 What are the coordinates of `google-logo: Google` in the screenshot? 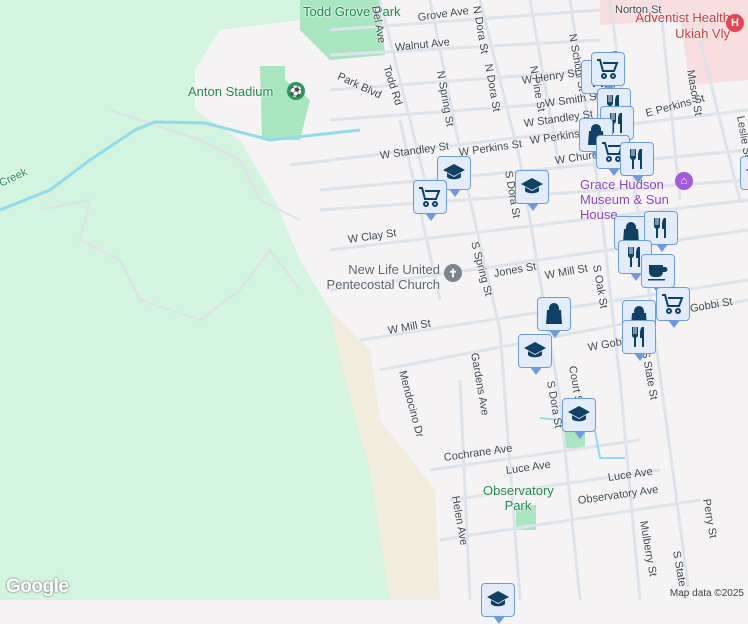 It's located at (37, 586).